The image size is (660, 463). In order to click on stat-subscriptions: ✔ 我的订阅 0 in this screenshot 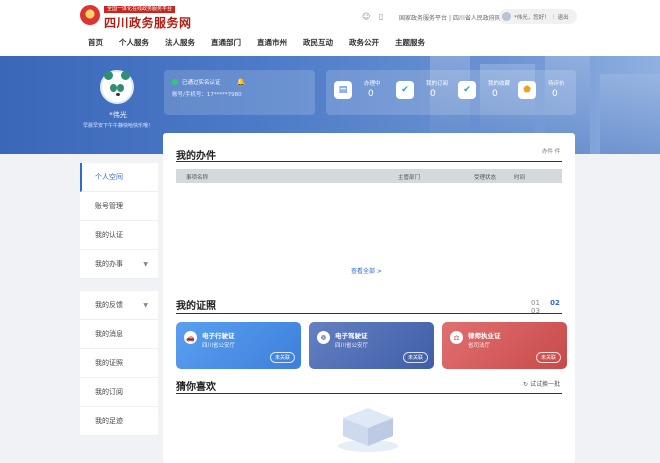, I will do `click(426, 93)`.